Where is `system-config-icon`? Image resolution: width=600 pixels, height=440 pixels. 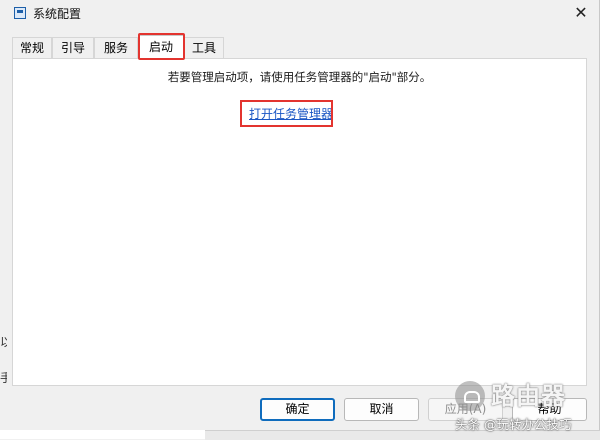
system-config-icon is located at coordinates (20, 13).